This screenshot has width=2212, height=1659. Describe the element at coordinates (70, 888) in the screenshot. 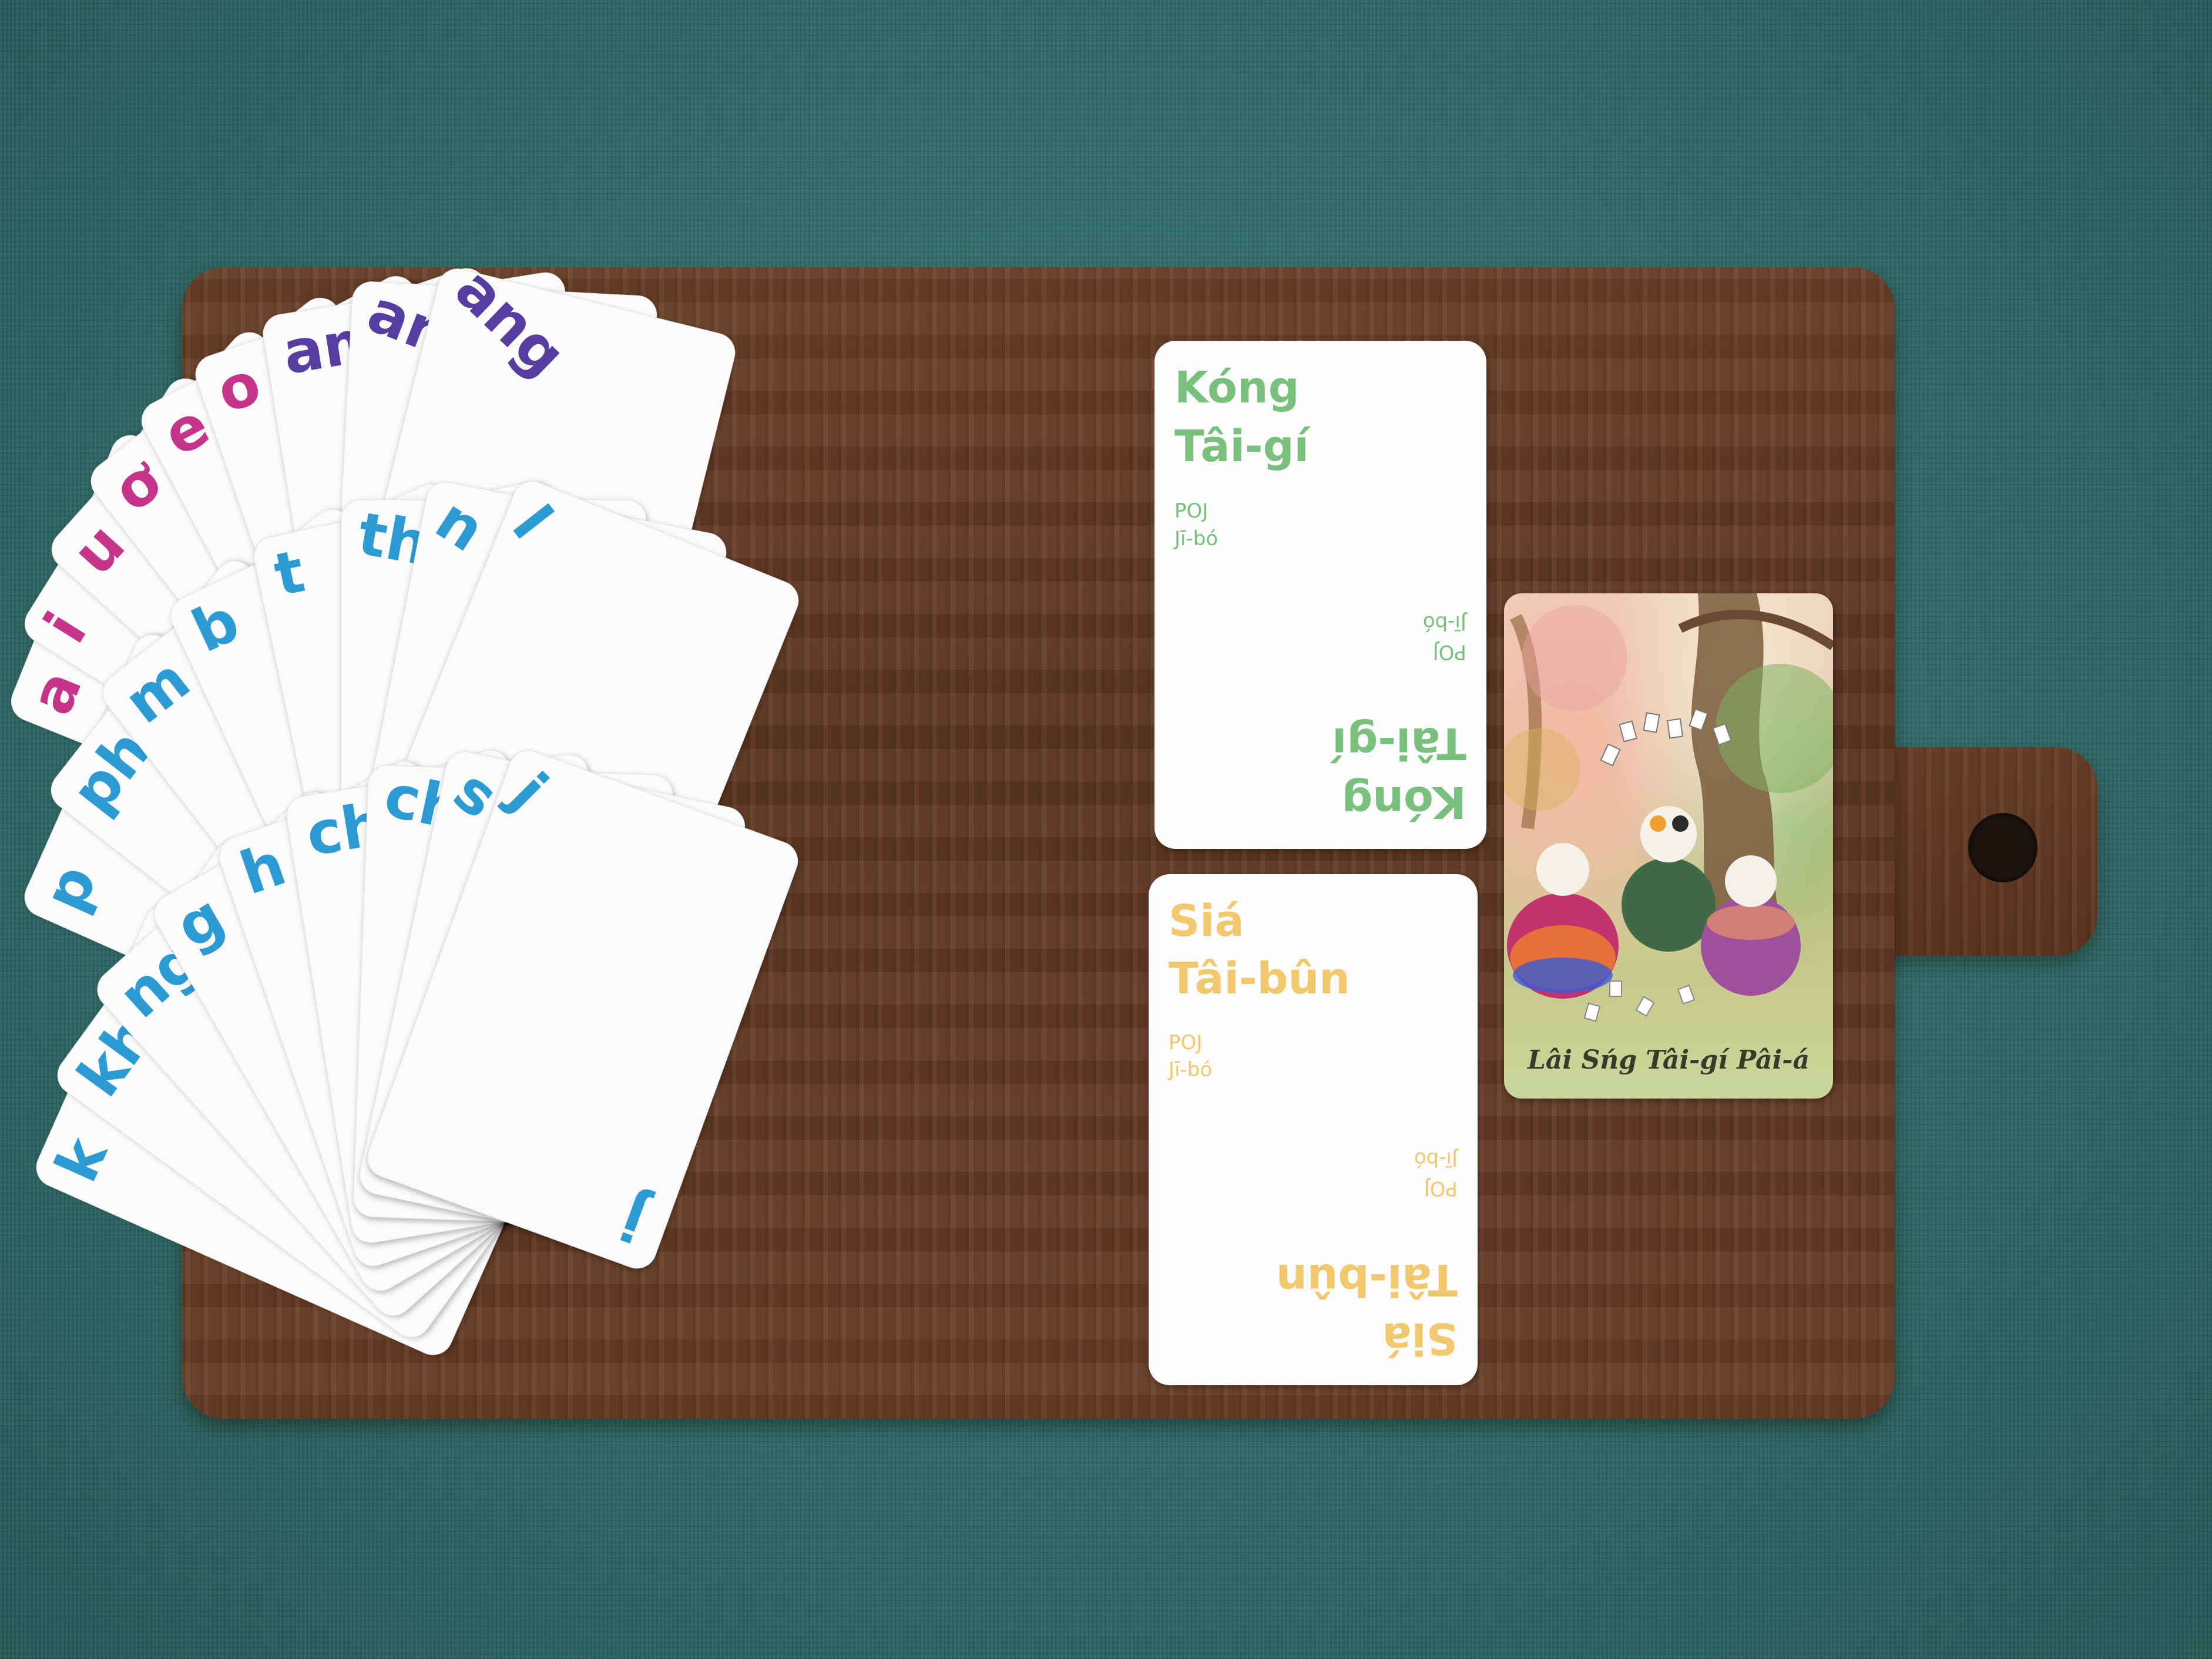

I see `card-letter: p` at that location.